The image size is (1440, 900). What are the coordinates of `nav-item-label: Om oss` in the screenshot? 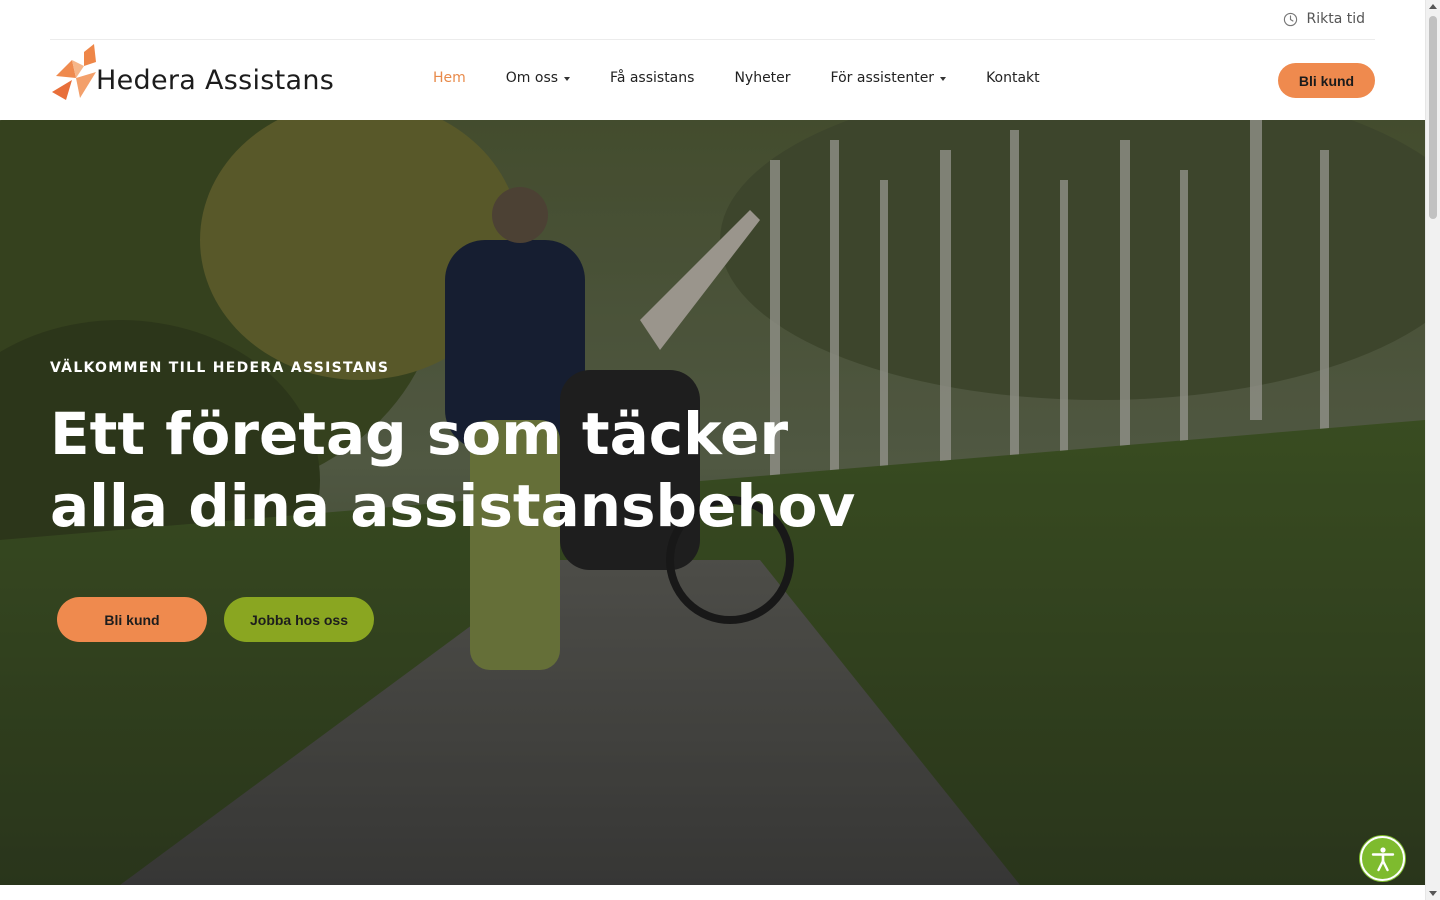 It's located at (532, 78).